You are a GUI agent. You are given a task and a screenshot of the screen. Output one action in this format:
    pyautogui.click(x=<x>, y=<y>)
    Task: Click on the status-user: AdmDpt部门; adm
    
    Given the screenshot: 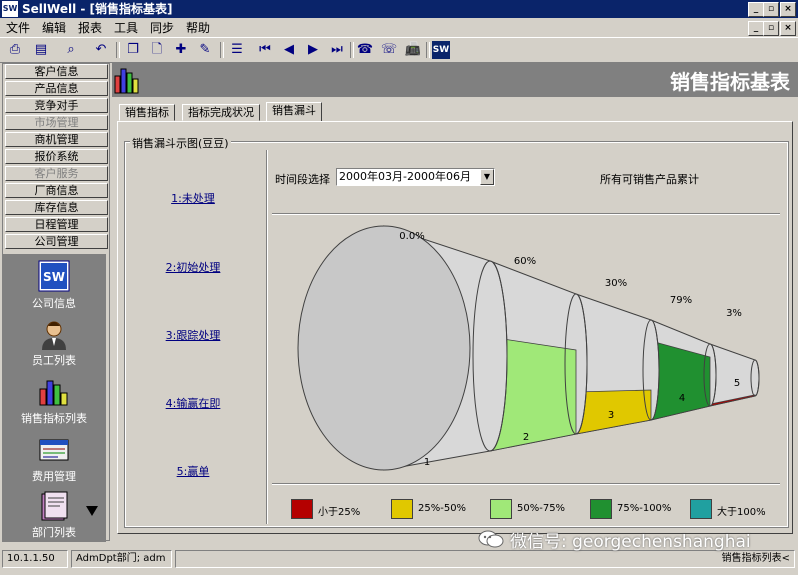 What is the action you would take?
    pyautogui.click(x=121, y=559)
    